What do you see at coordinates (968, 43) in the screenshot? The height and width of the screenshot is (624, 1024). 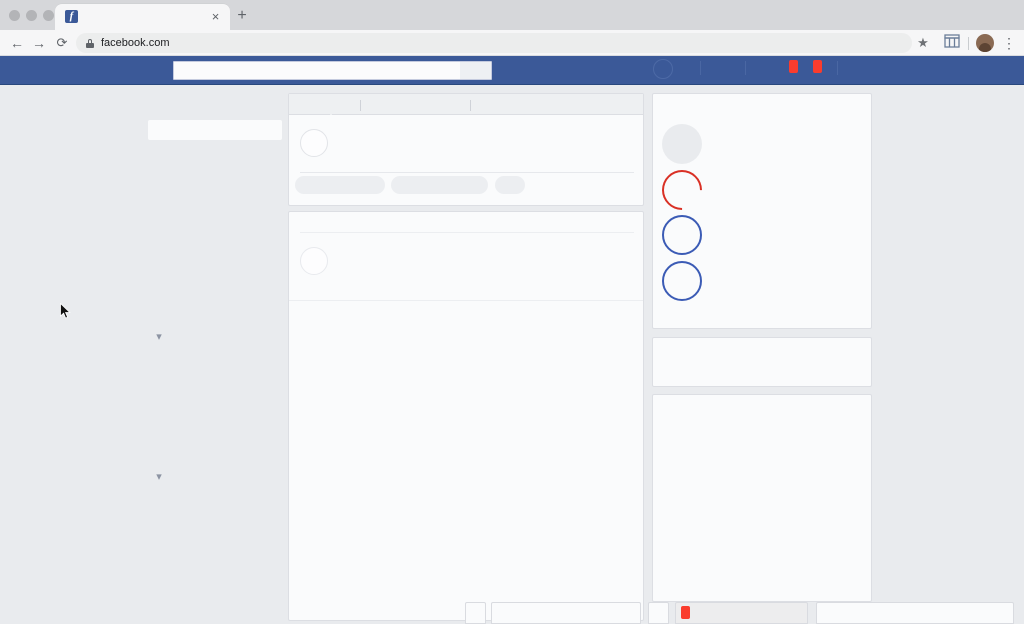 I see `toolbar-divider` at bounding box center [968, 43].